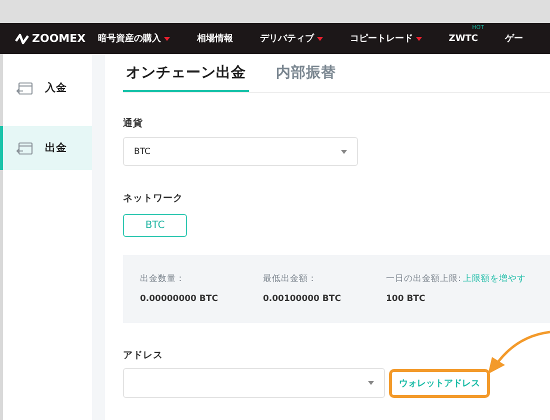  Describe the element at coordinates (306, 73) in the screenshot. I see `tab: 内部振替` at that location.